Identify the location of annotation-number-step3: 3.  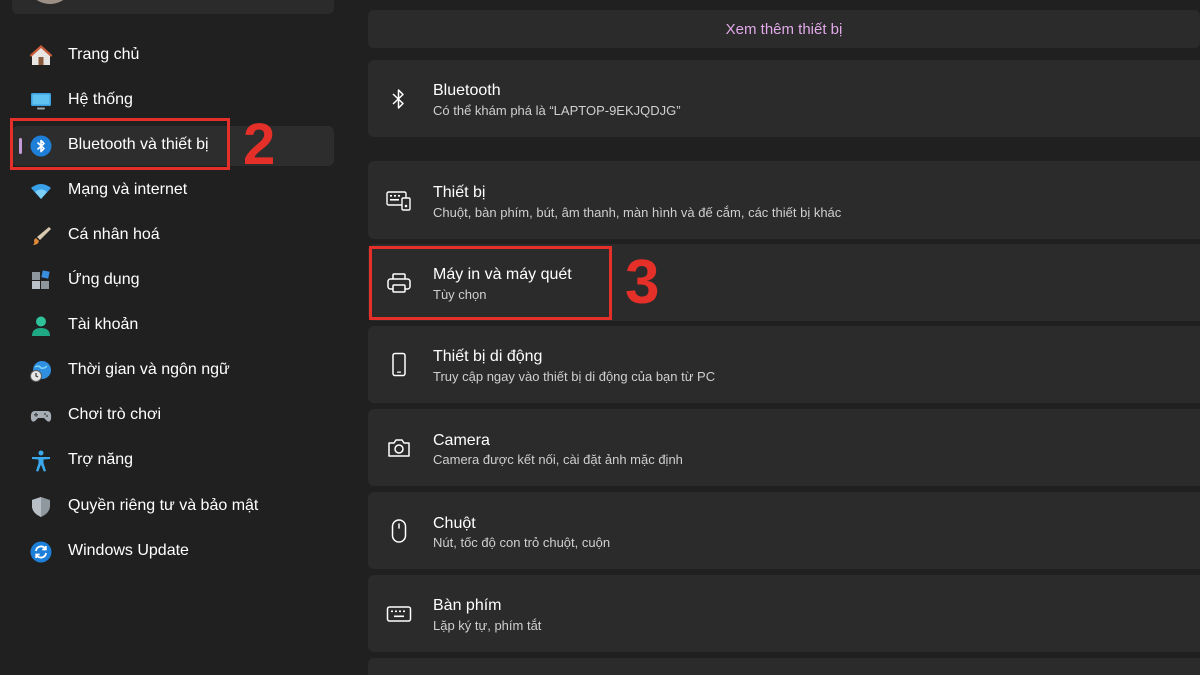
(642, 282).